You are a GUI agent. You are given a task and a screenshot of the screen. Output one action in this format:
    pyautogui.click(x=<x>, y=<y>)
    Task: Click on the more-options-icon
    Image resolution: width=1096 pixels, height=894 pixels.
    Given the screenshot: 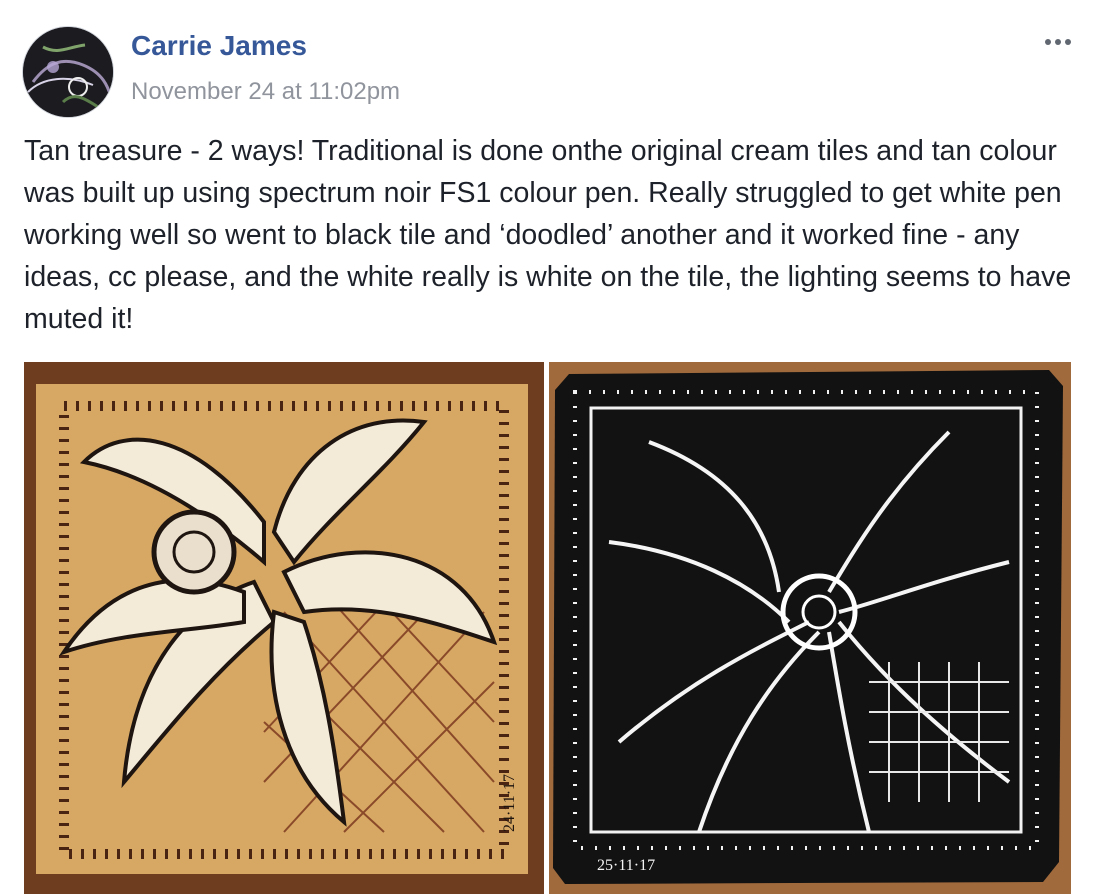 What is the action you would take?
    pyautogui.click(x=1058, y=42)
    